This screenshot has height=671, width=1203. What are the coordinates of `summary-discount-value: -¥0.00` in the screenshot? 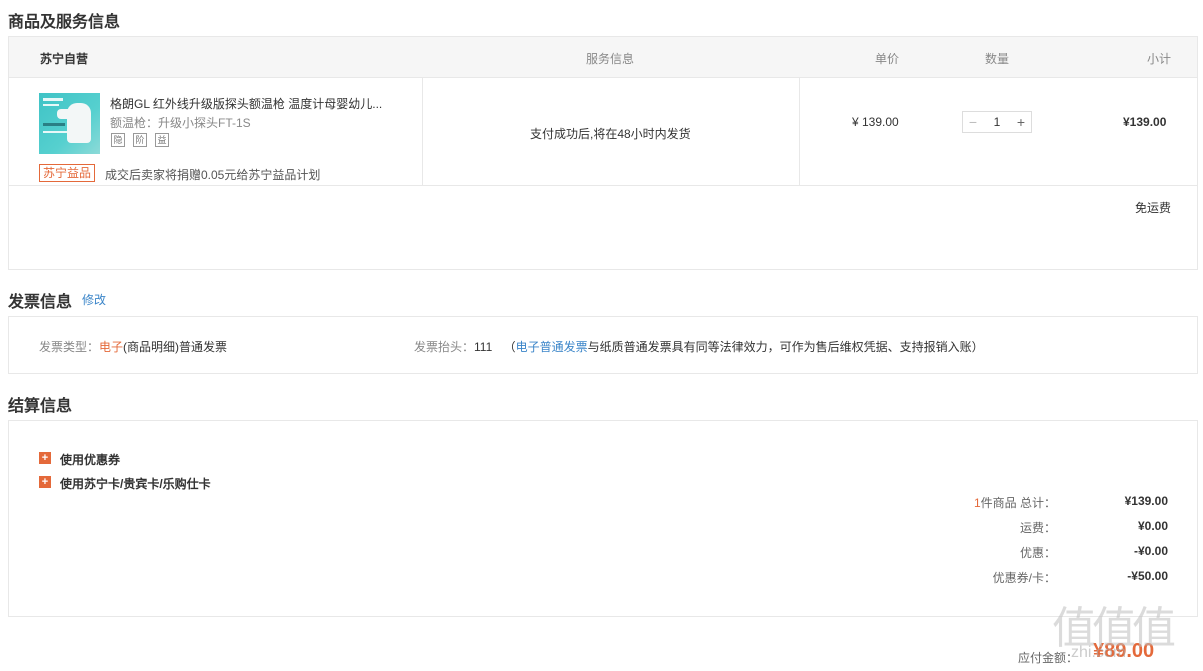 It's located at (1150, 551).